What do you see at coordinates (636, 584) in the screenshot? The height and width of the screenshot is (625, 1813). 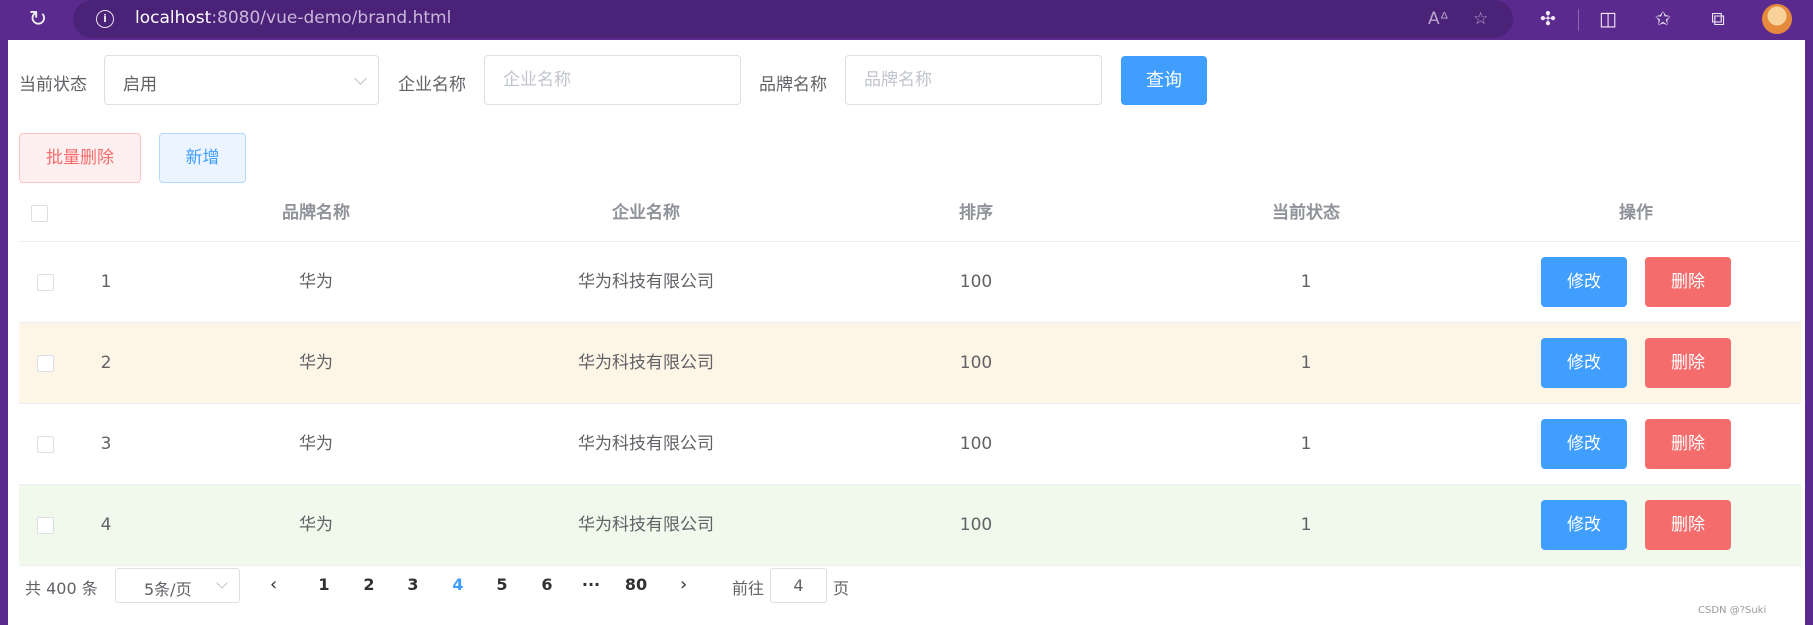 I see `page-number: 80` at bounding box center [636, 584].